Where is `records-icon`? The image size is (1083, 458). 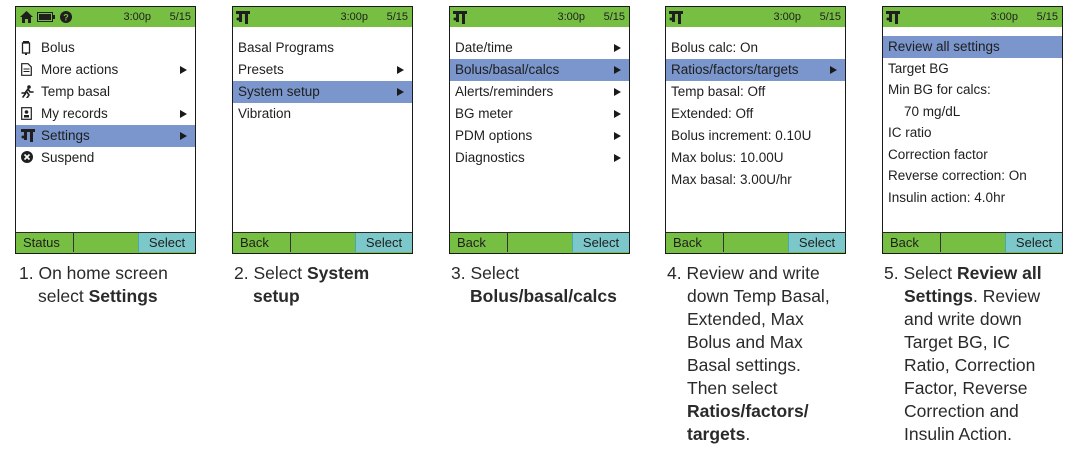 records-icon is located at coordinates (31, 114).